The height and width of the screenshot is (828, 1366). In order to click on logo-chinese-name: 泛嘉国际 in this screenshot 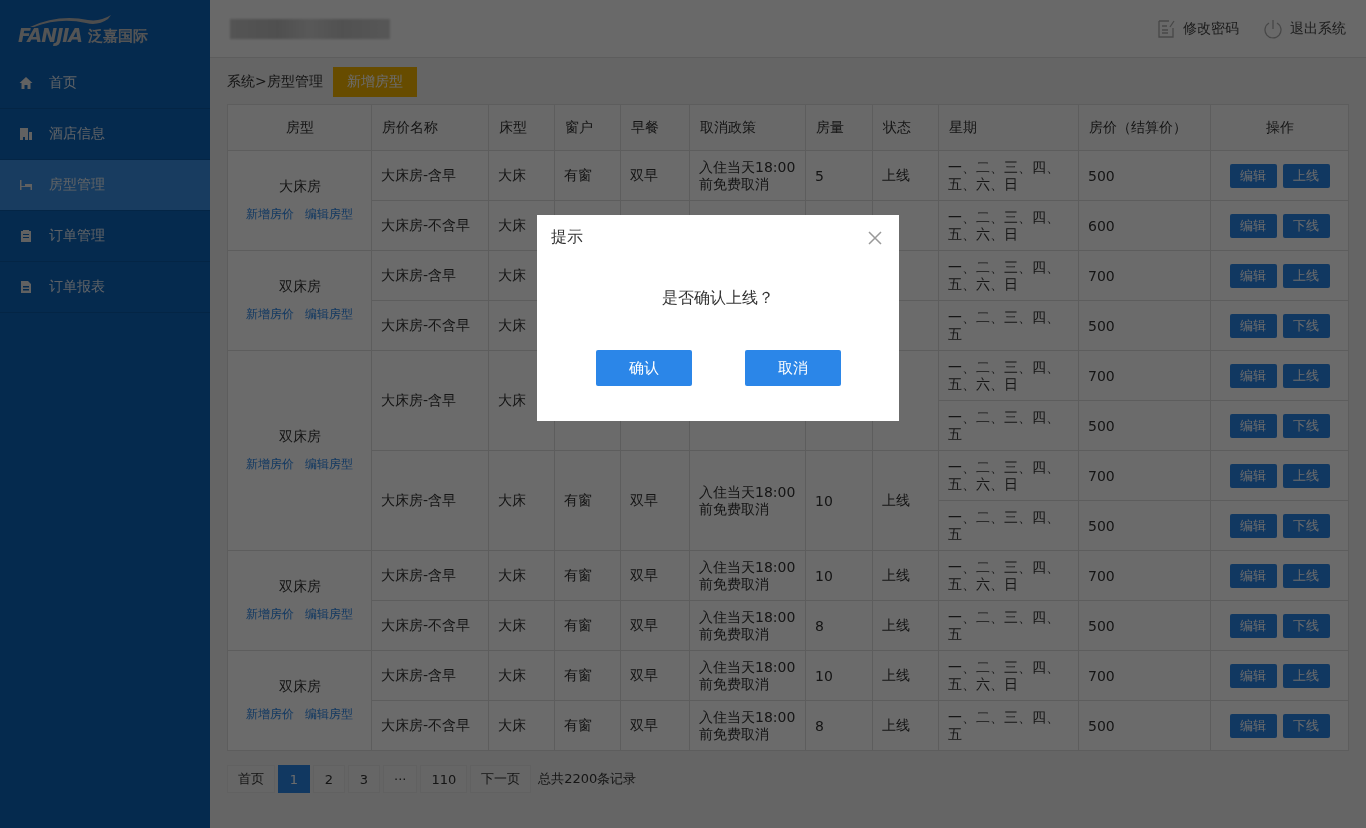, I will do `click(118, 36)`.